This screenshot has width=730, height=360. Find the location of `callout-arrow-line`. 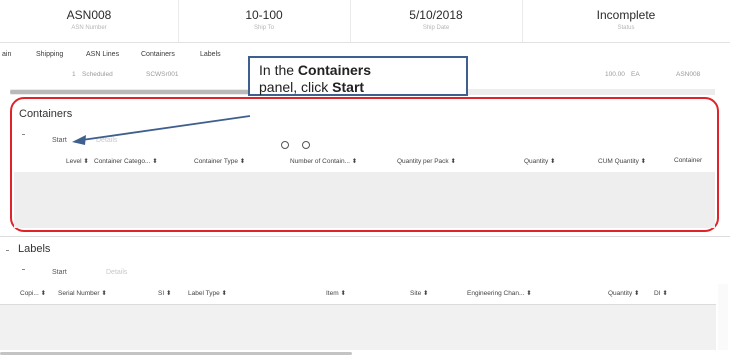

callout-arrow-line is located at coordinates (166, 128).